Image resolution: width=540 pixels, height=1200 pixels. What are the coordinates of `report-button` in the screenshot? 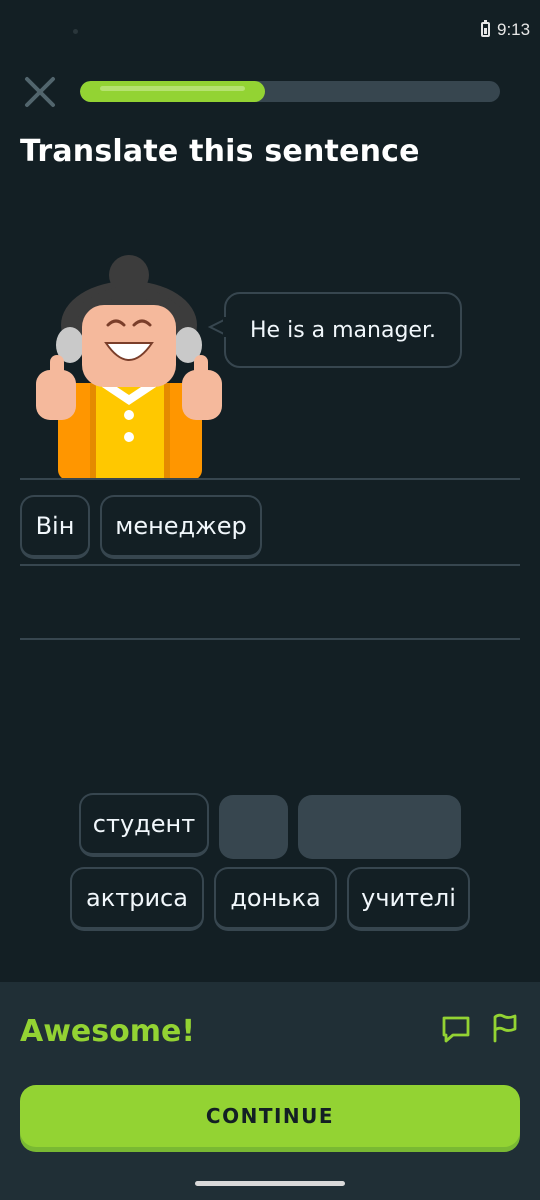 It's located at (504, 1027).